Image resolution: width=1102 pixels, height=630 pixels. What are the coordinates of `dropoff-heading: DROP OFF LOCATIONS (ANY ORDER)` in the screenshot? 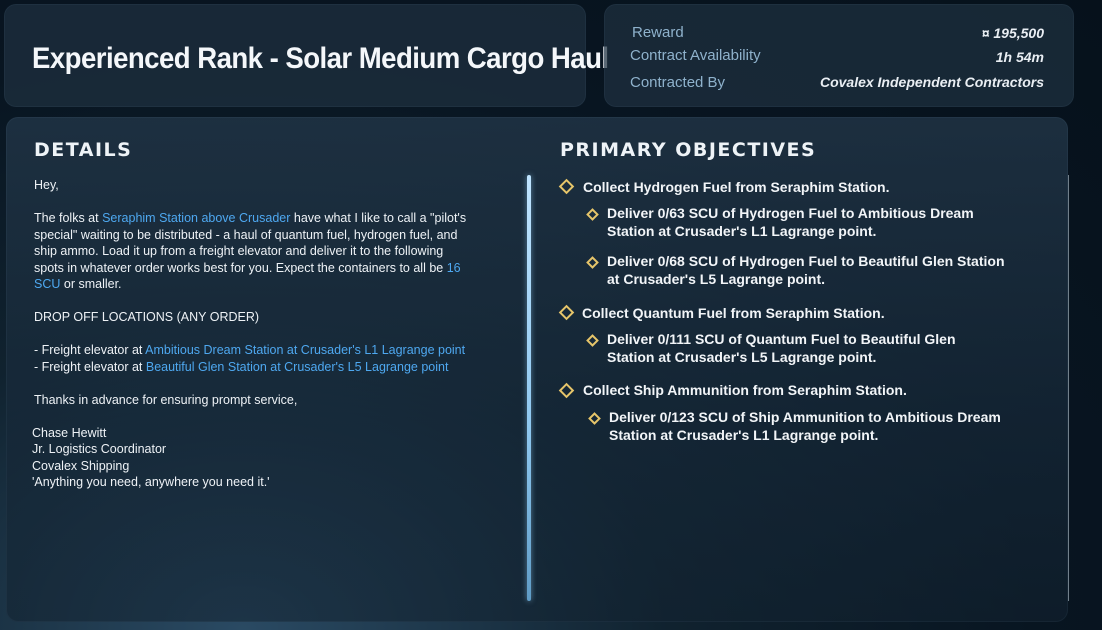 It's located at (147, 317).